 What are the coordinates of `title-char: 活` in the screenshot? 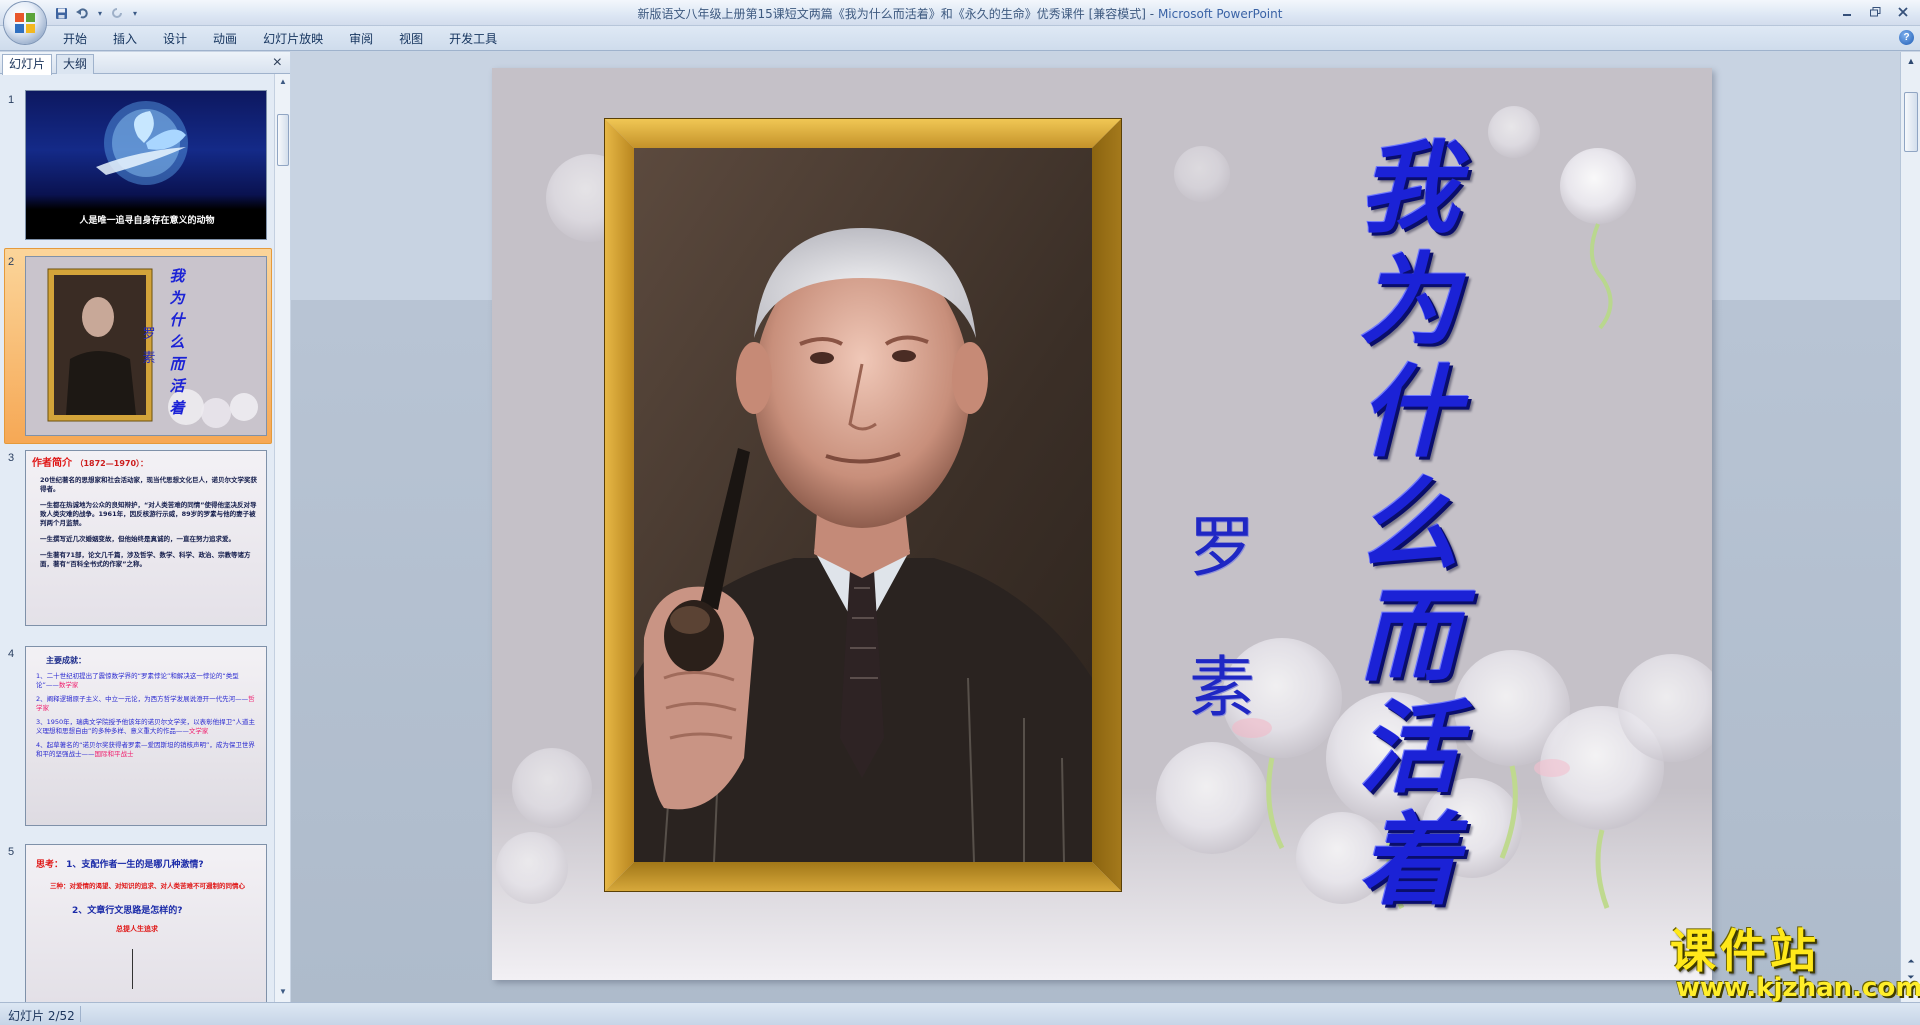 It's located at (1409, 748).